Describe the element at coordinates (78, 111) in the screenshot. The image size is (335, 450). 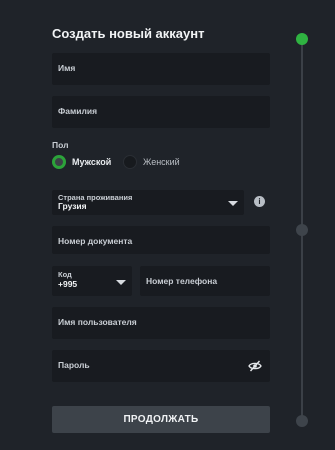
I see `last-name-placeholder: Фамилия` at that location.